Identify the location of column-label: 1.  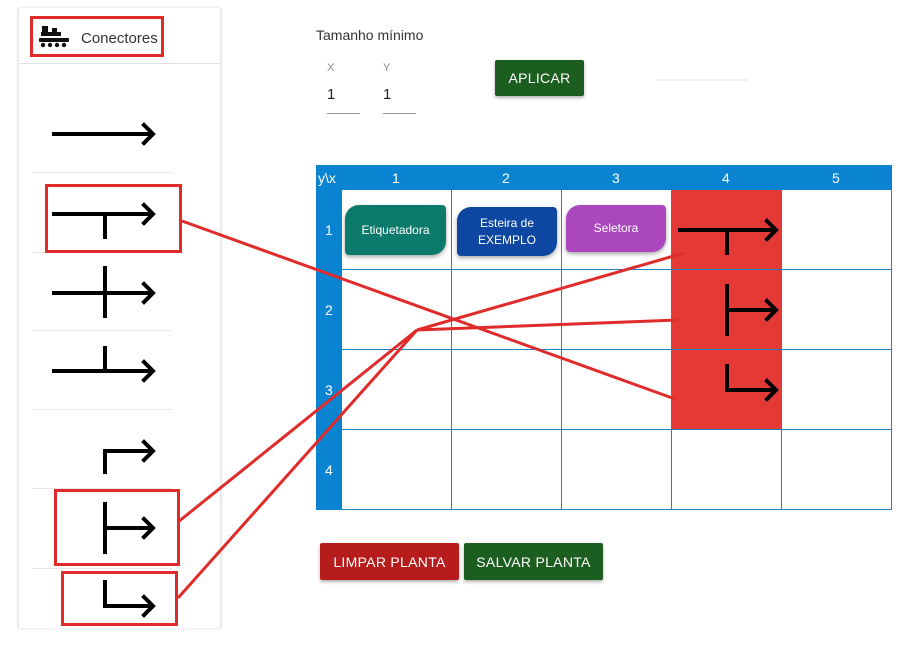
(396, 178).